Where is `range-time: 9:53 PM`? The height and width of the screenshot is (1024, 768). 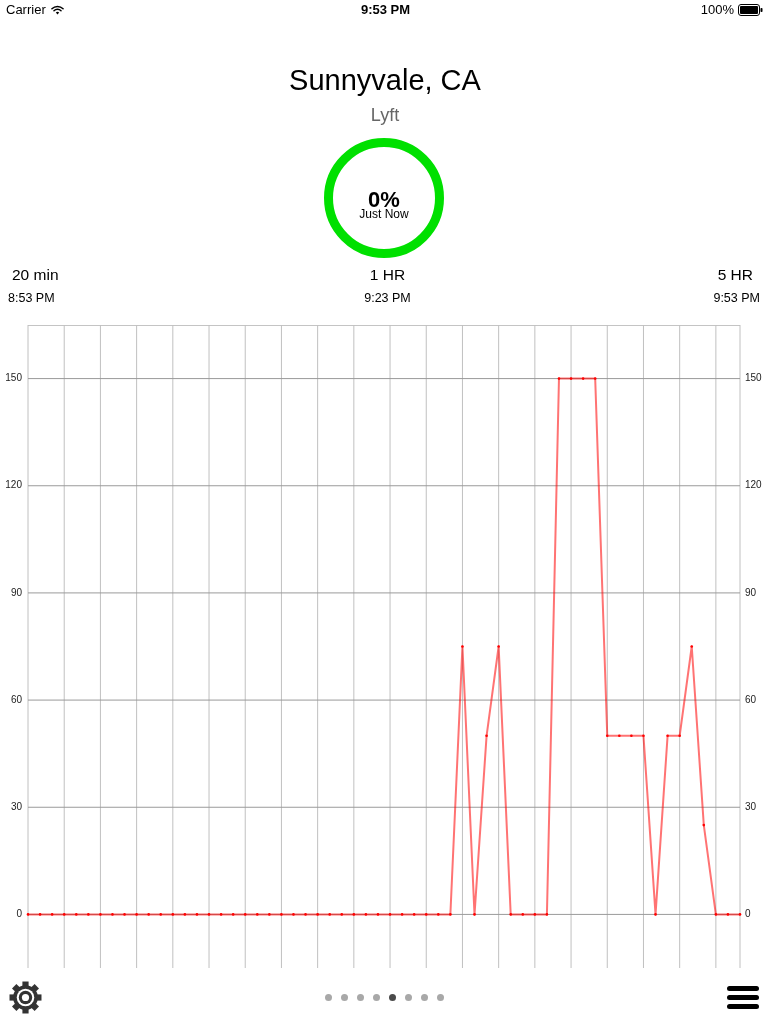
range-time: 9:53 PM is located at coordinates (736, 298).